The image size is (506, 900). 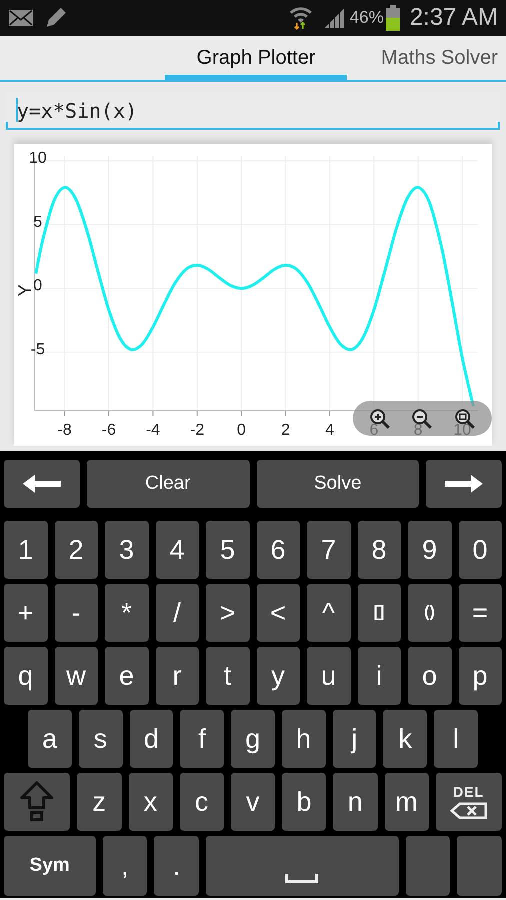 I want to click on tab: Maths Solver, so click(x=435, y=58).